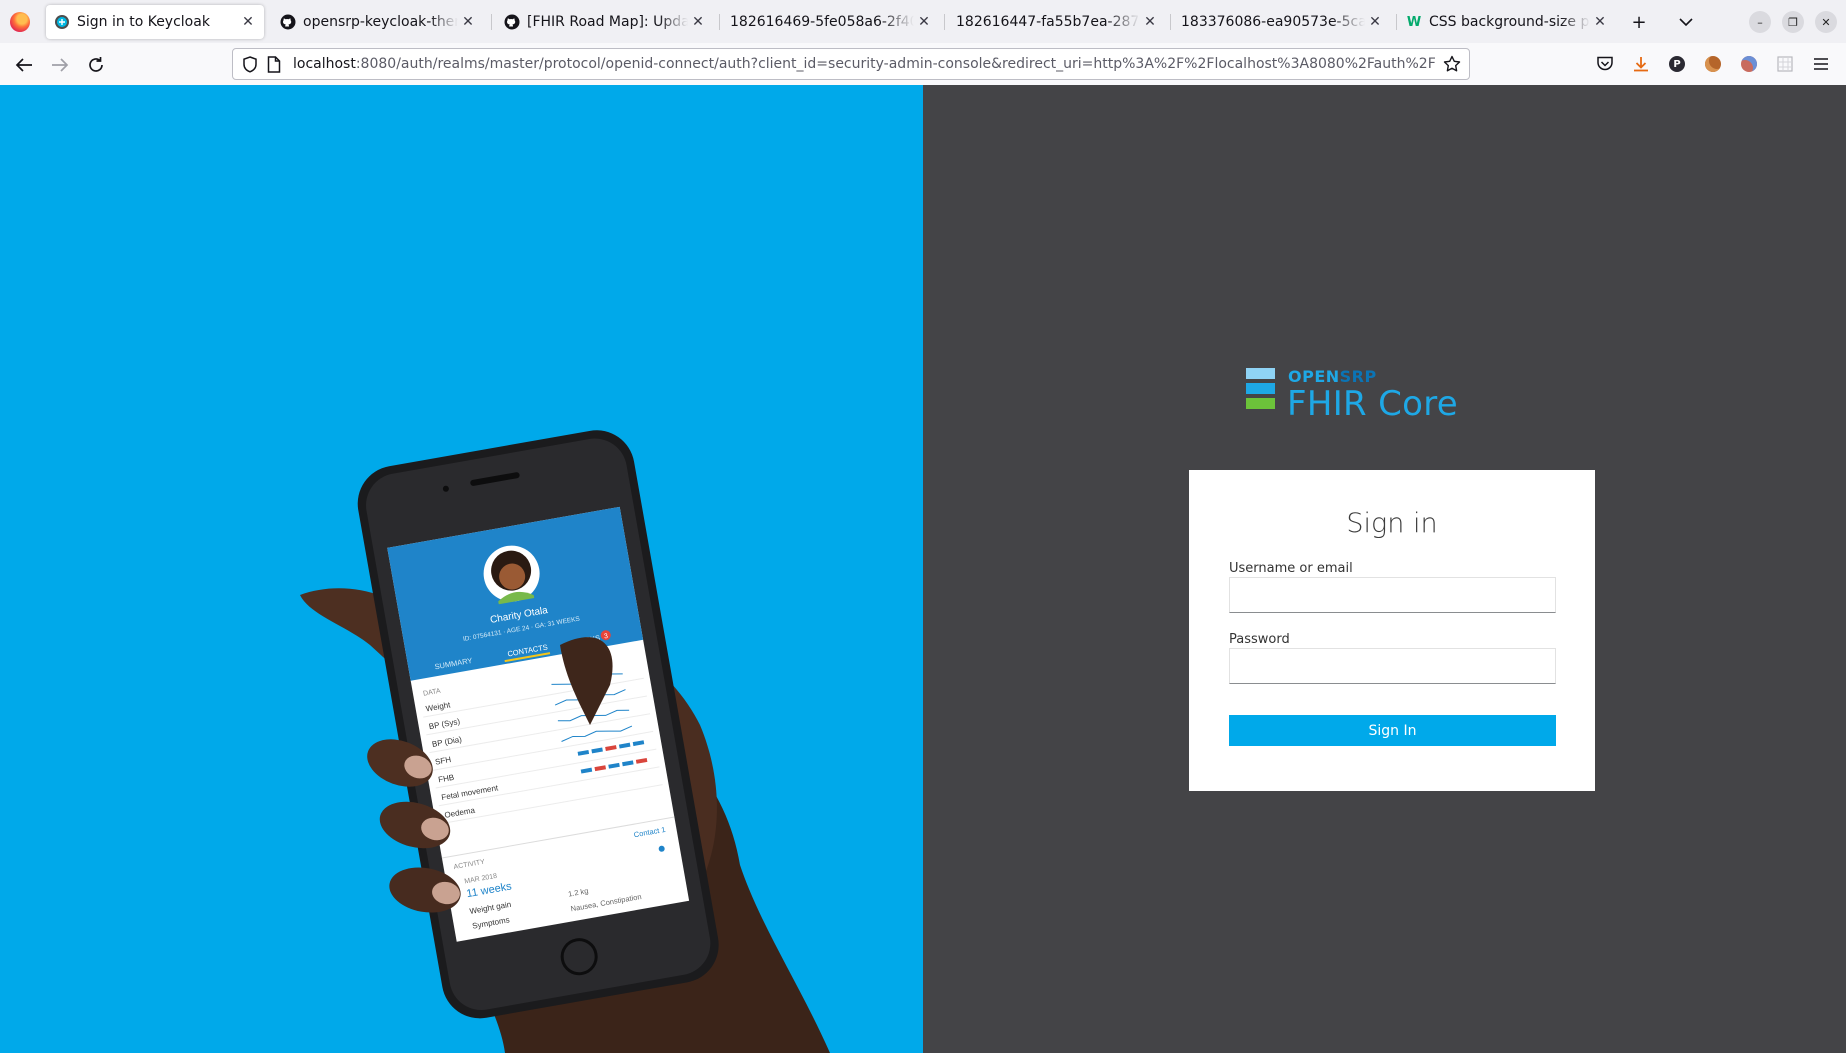  I want to click on star-icon, so click(1452, 66).